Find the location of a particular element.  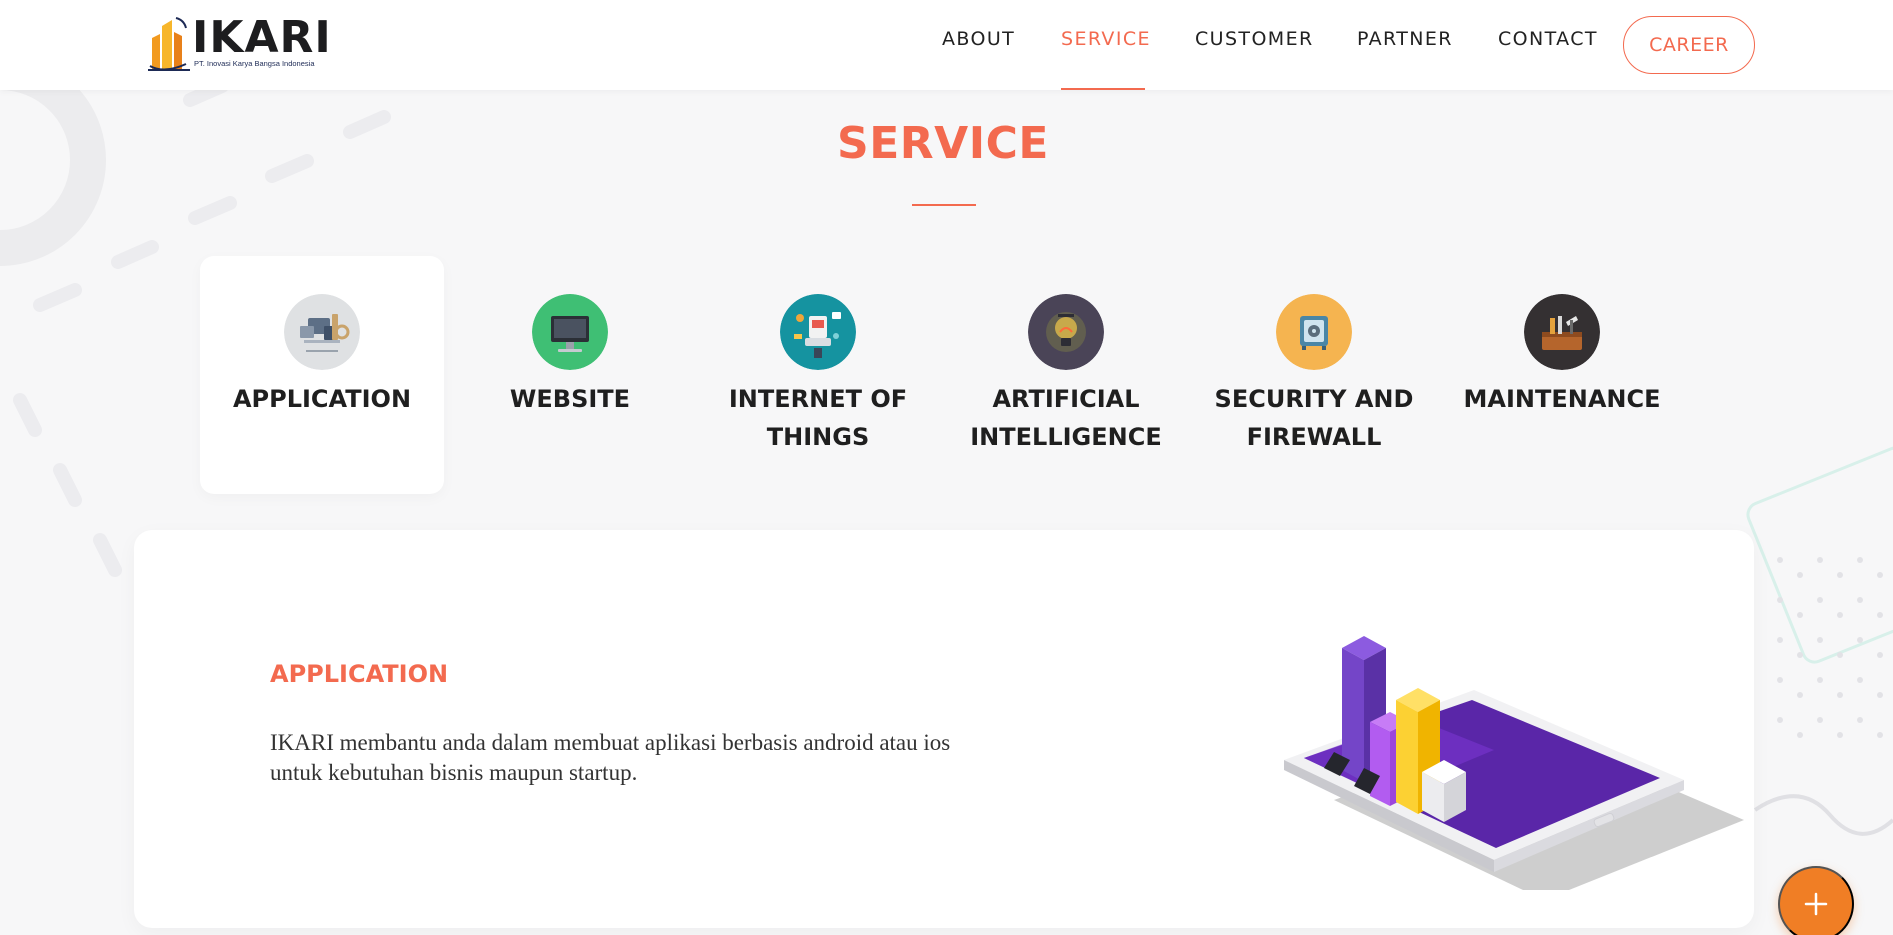

service-tab-label: ARTIFICIAL INTELLIGENCE is located at coordinates (1066, 418).